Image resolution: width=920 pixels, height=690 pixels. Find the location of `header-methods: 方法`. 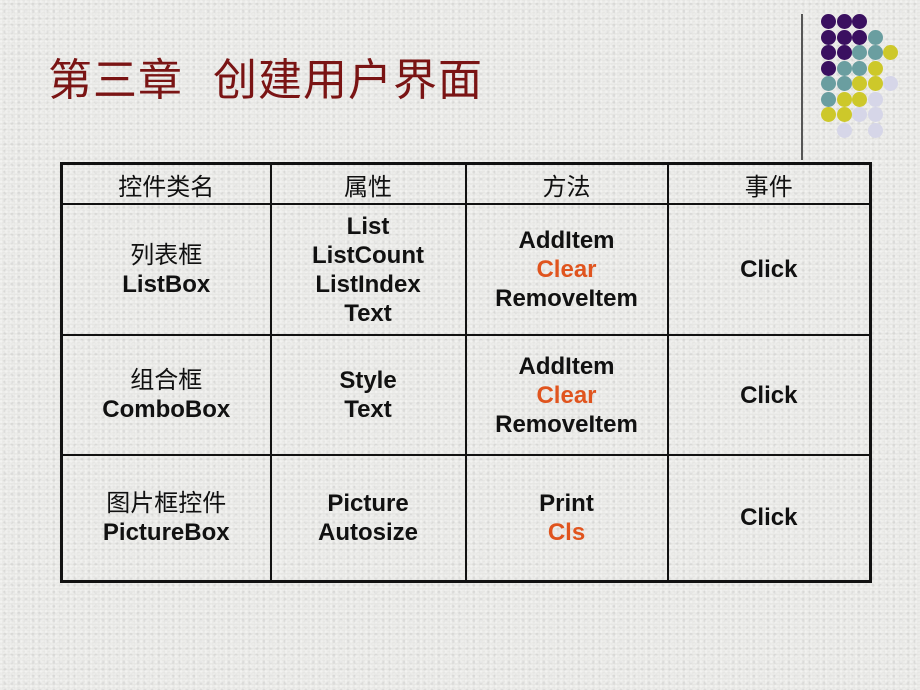

header-methods: 方法 is located at coordinates (566, 183).